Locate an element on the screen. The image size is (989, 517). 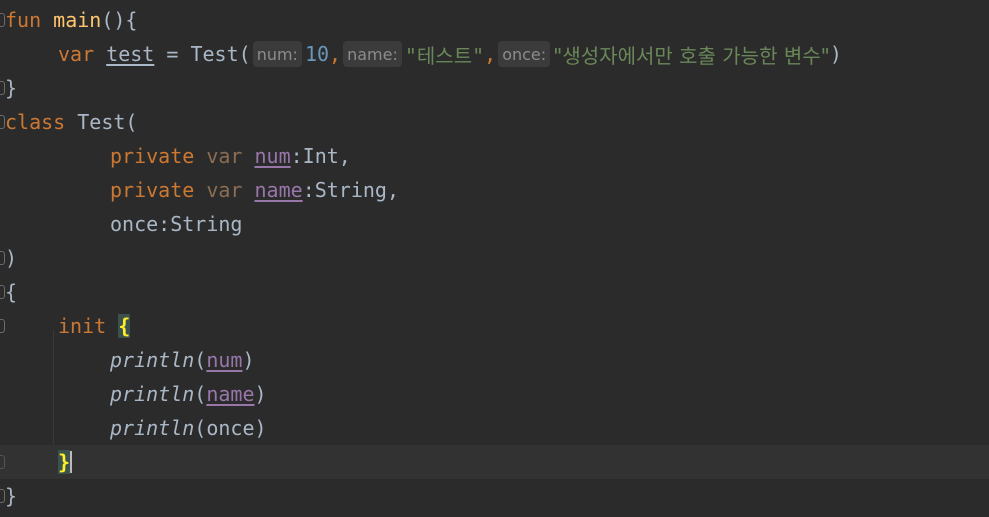
code-text: (once) is located at coordinates (230, 428).